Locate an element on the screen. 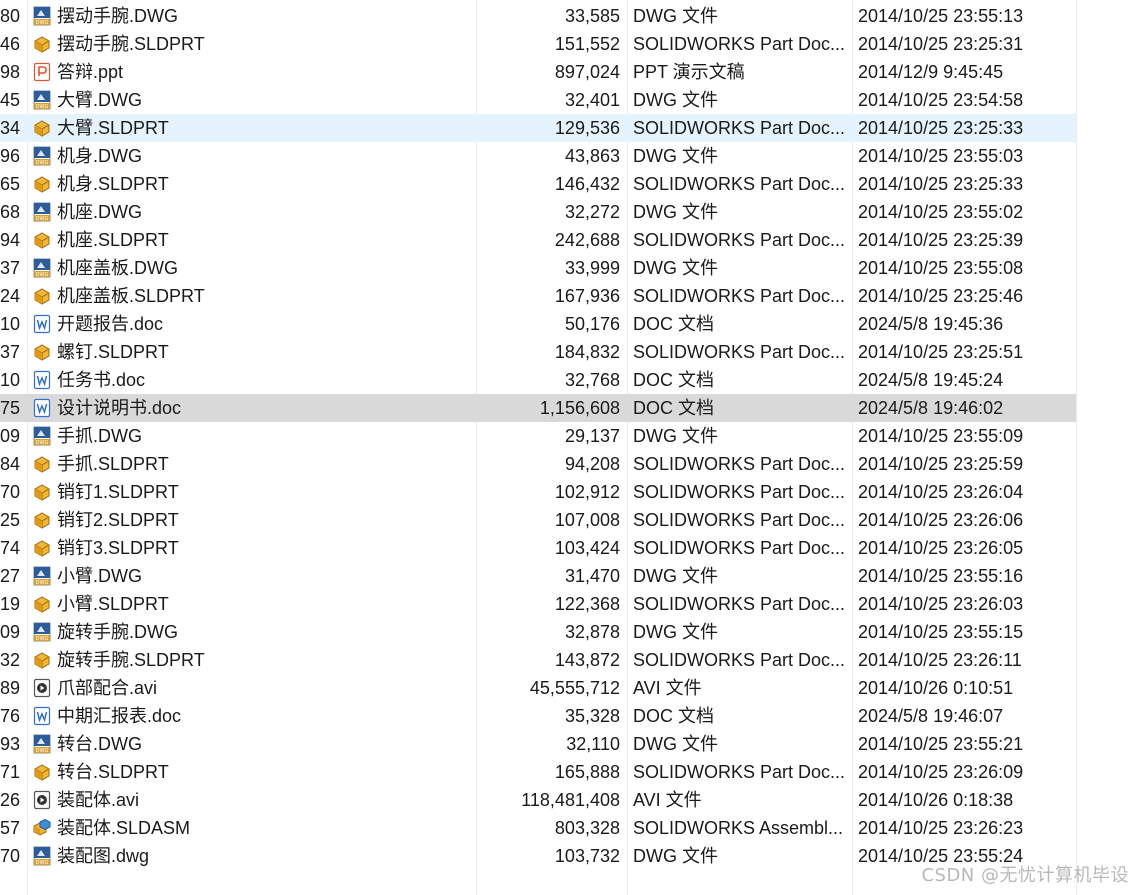  file-id: 84 is located at coordinates (10, 464).